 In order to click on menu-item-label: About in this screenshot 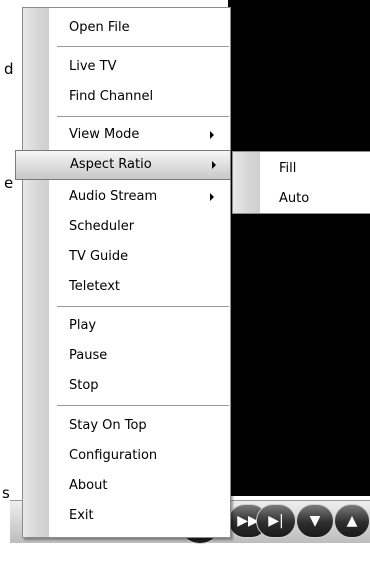, I will do `click(88, 485)`.